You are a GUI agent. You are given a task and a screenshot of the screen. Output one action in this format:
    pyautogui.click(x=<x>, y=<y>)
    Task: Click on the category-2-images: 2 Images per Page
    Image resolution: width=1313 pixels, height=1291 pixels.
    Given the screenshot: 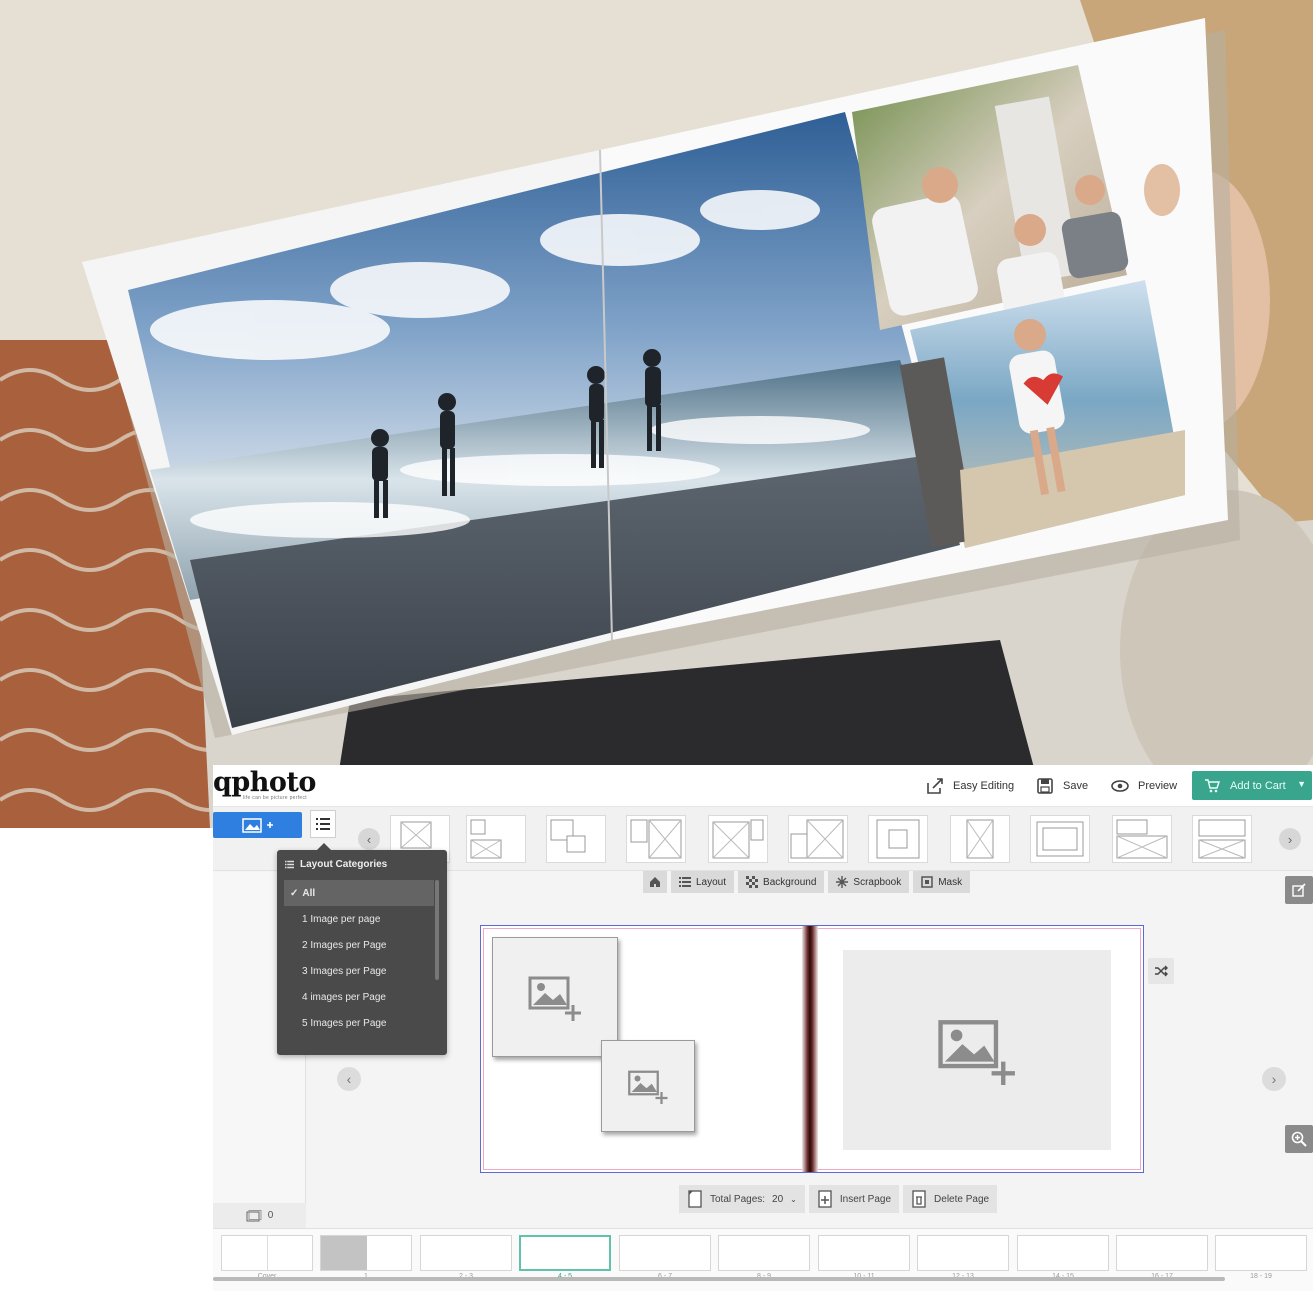 What is the action you would take?
    pyautogui.click(x=359, y=945)
    